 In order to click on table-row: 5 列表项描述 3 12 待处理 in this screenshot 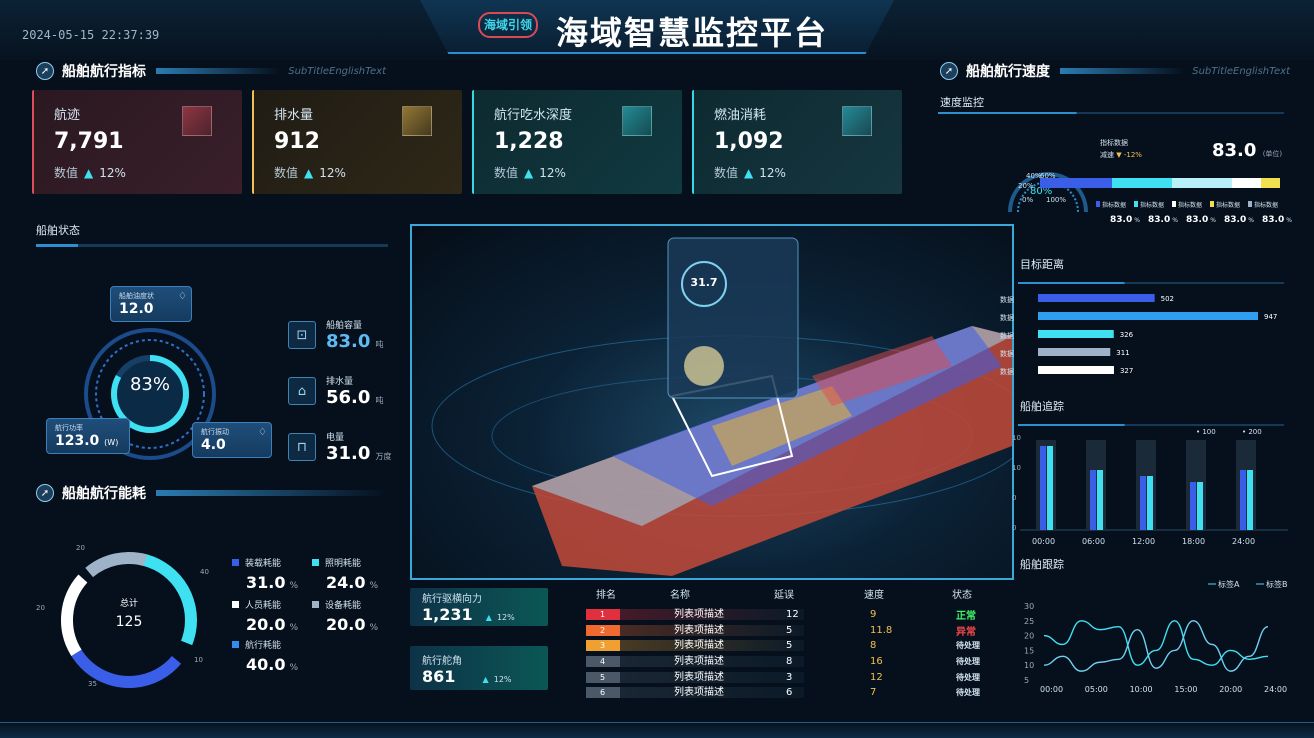, I will do `click(796, 677)`.